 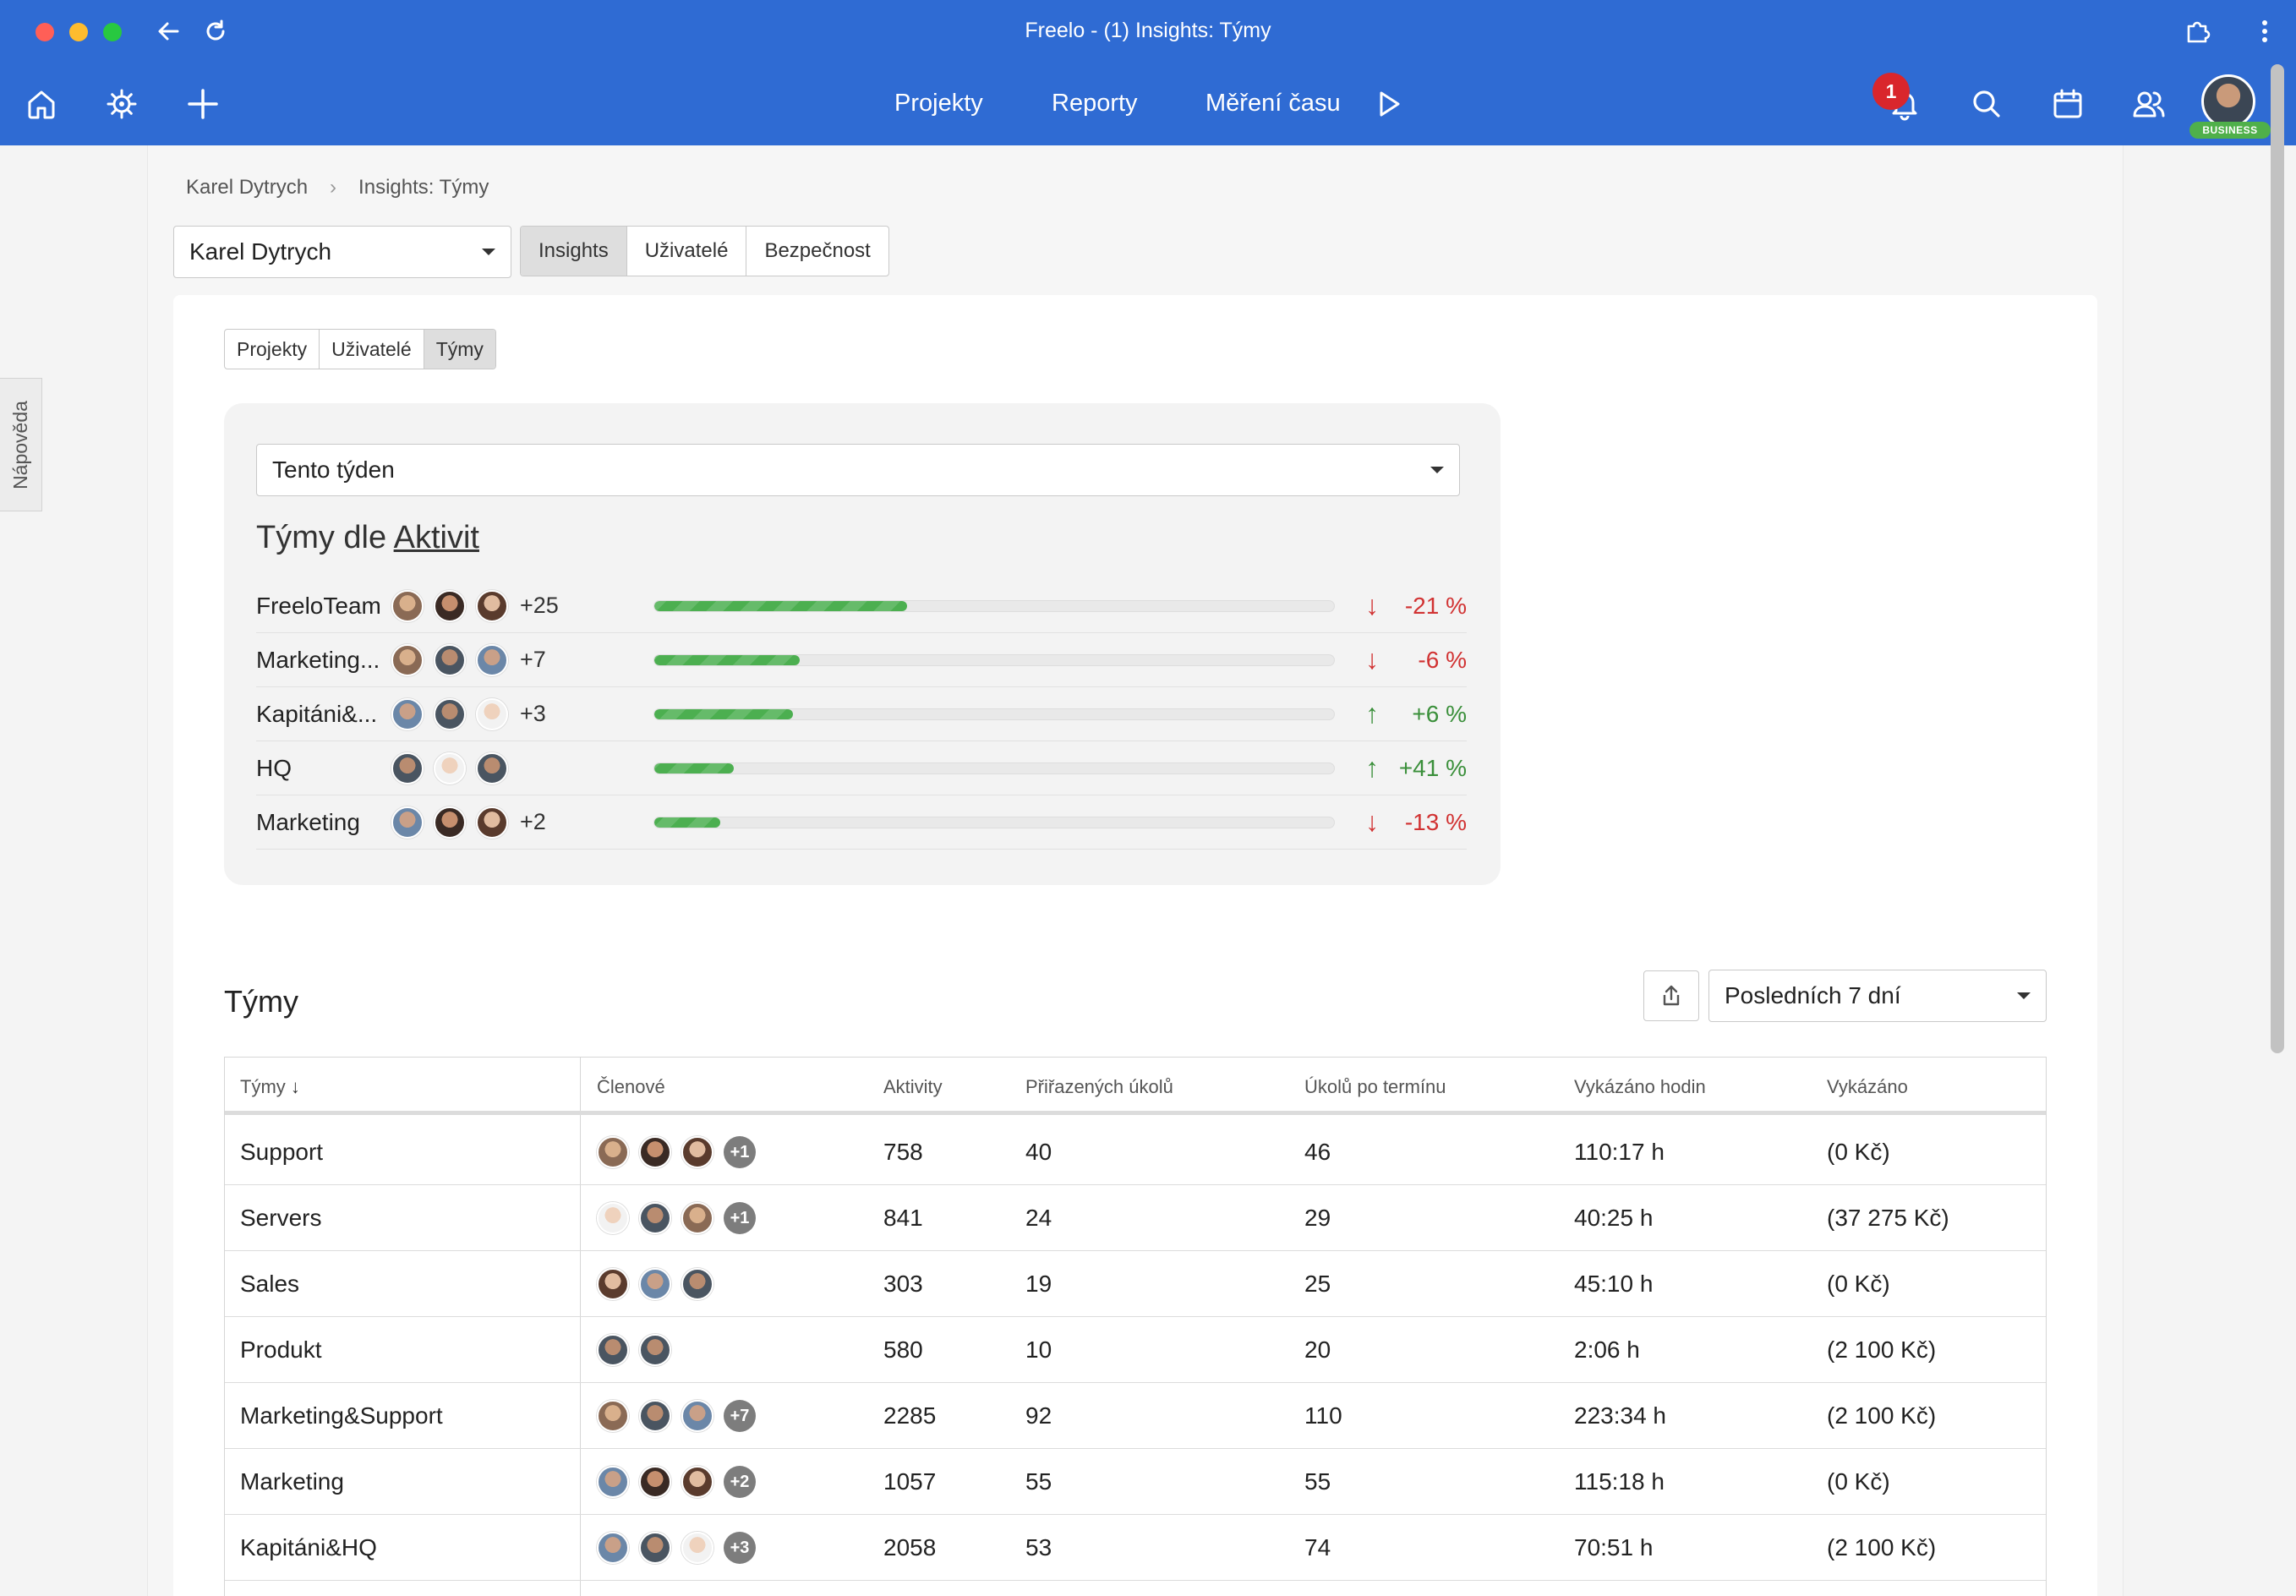 What do you see at coordinates (272, 349) in the screenshot?
I see `subtab-projects: Projekty` at bounding box center [272, 349].